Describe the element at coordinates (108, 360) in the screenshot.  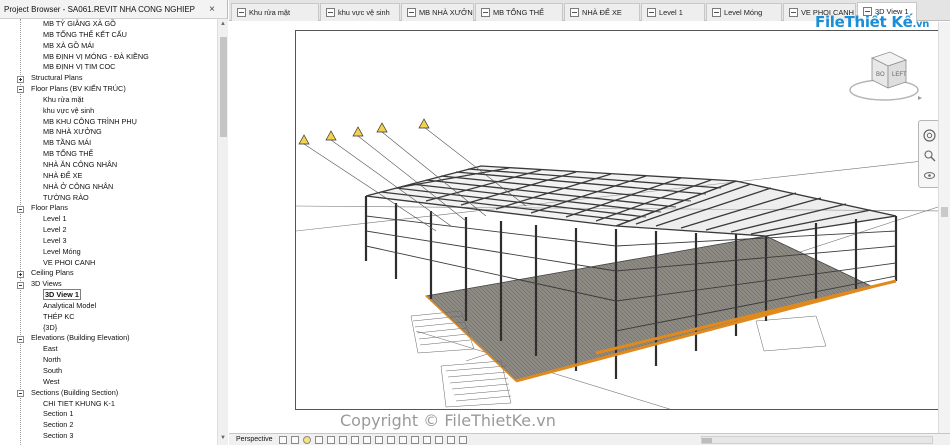
I see `tree-view-item: North` at that location.